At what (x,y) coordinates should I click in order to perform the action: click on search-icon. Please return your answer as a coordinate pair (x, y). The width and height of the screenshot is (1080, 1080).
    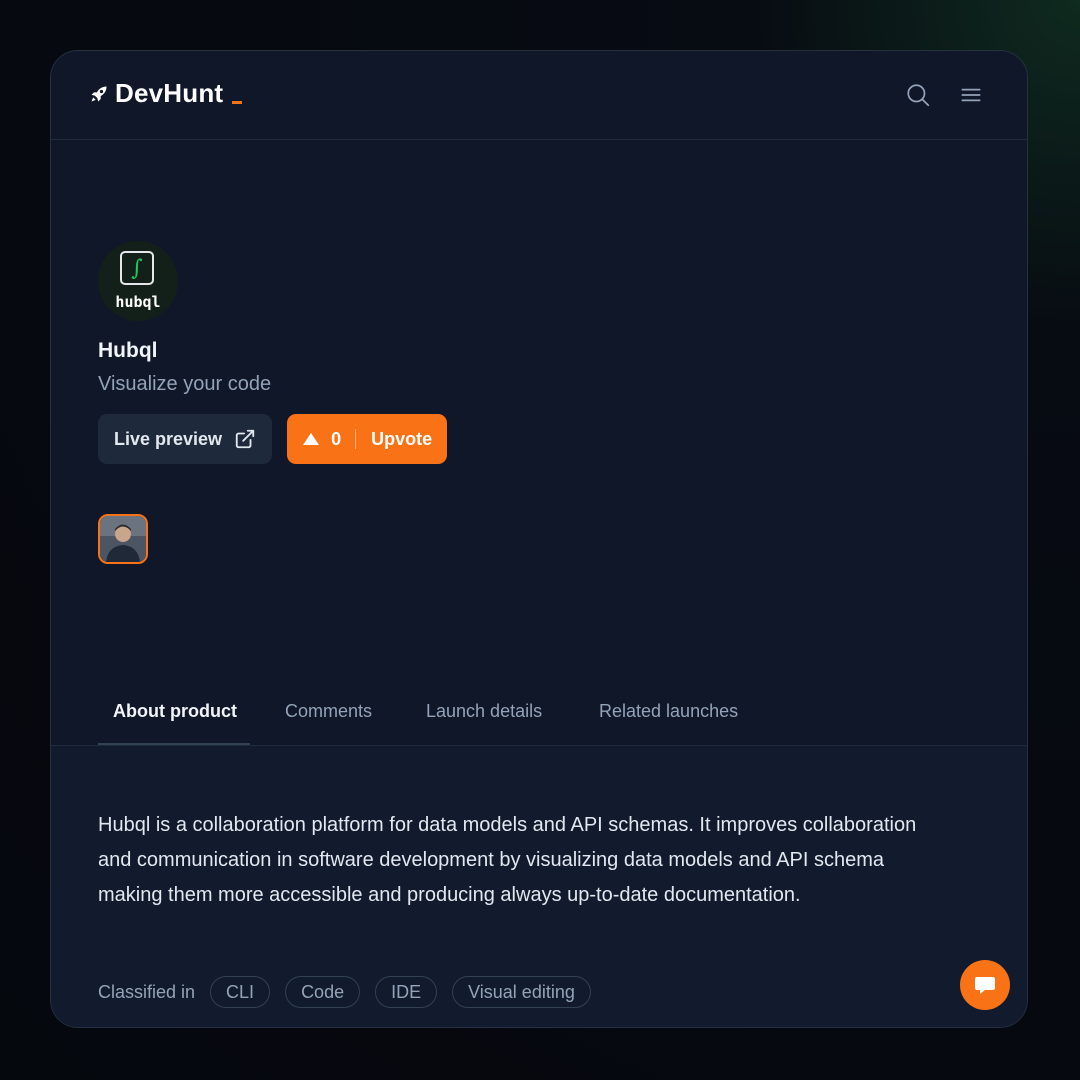
    Looking at the image, I should click on (918, 95).